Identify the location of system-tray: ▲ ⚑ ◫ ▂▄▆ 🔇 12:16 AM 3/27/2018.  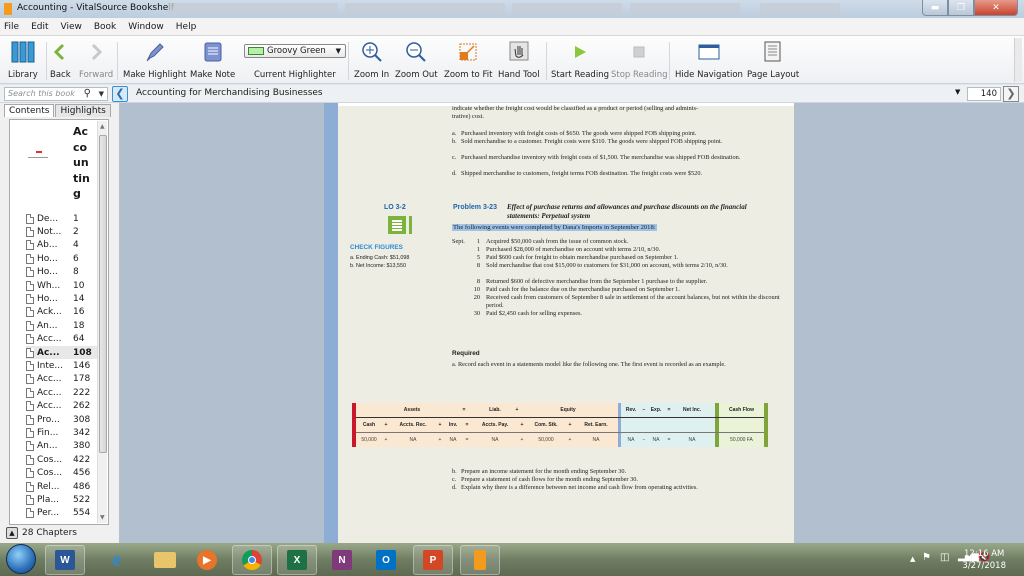
(939, 559).